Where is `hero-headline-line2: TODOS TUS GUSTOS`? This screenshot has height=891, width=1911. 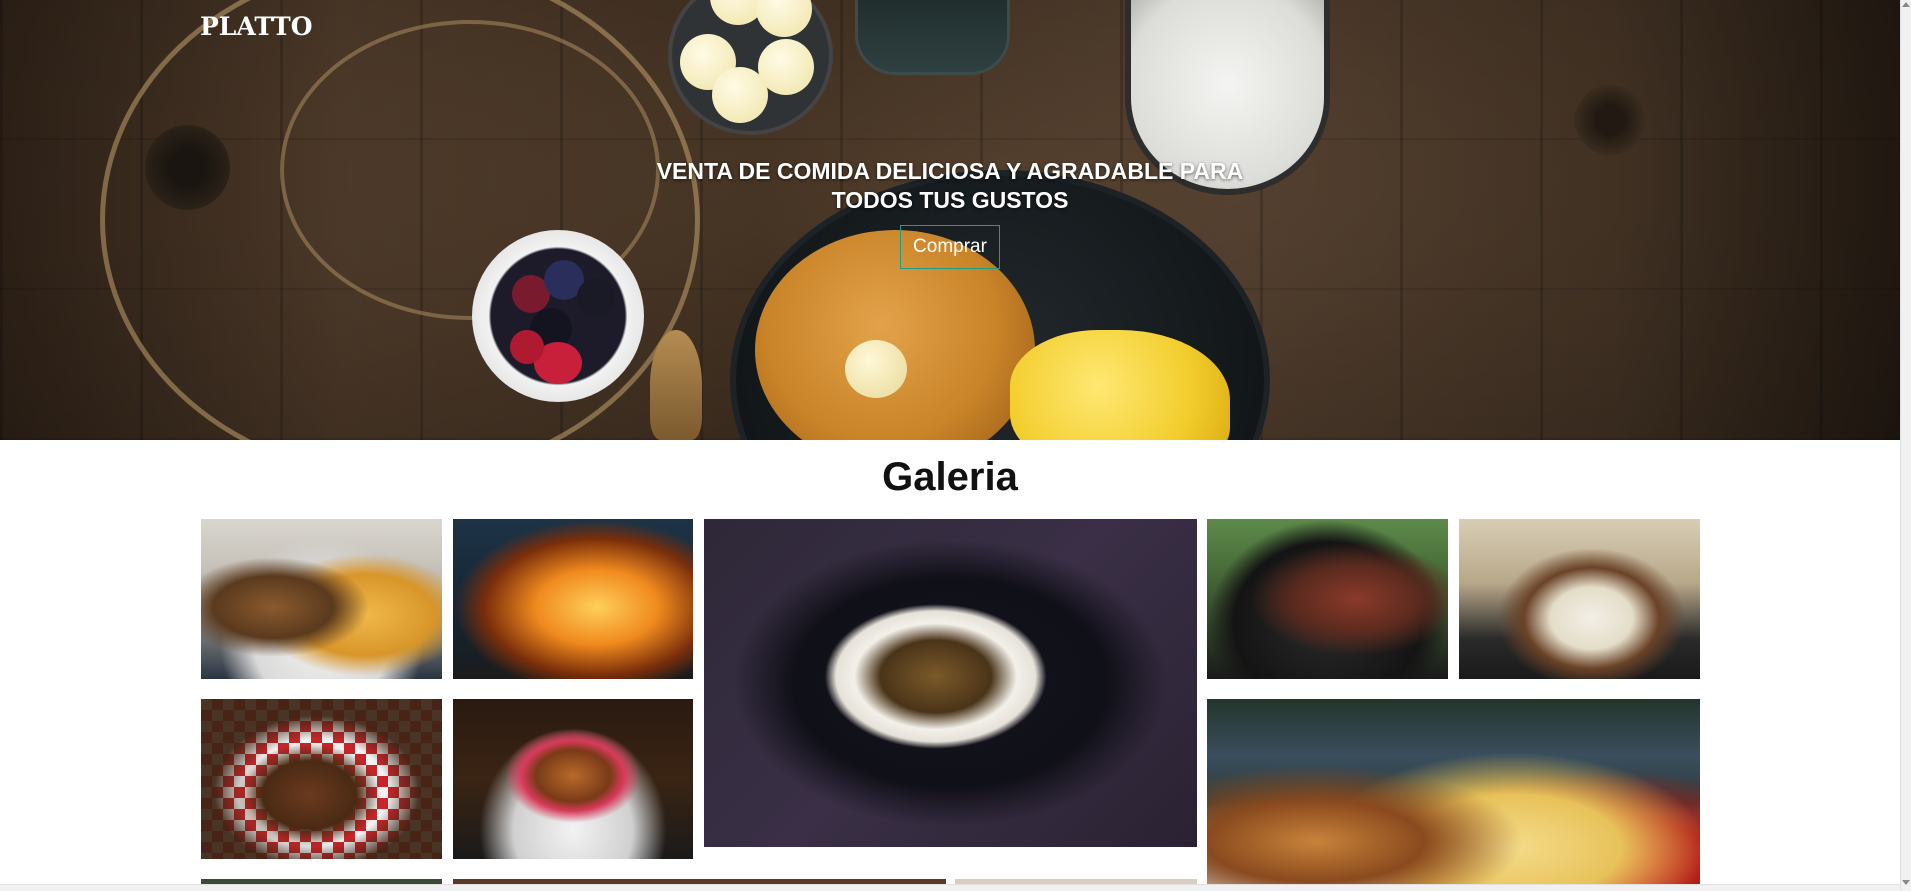 hero-headline-line2: TODOS TUS GUSTOS is located at coordinates (950, 200).